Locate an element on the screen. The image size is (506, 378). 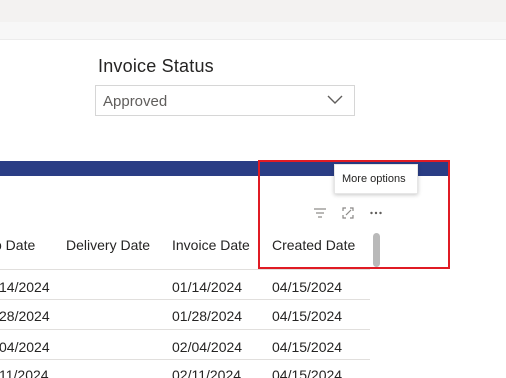
more-options-icon is located at coordinates (376, 213).